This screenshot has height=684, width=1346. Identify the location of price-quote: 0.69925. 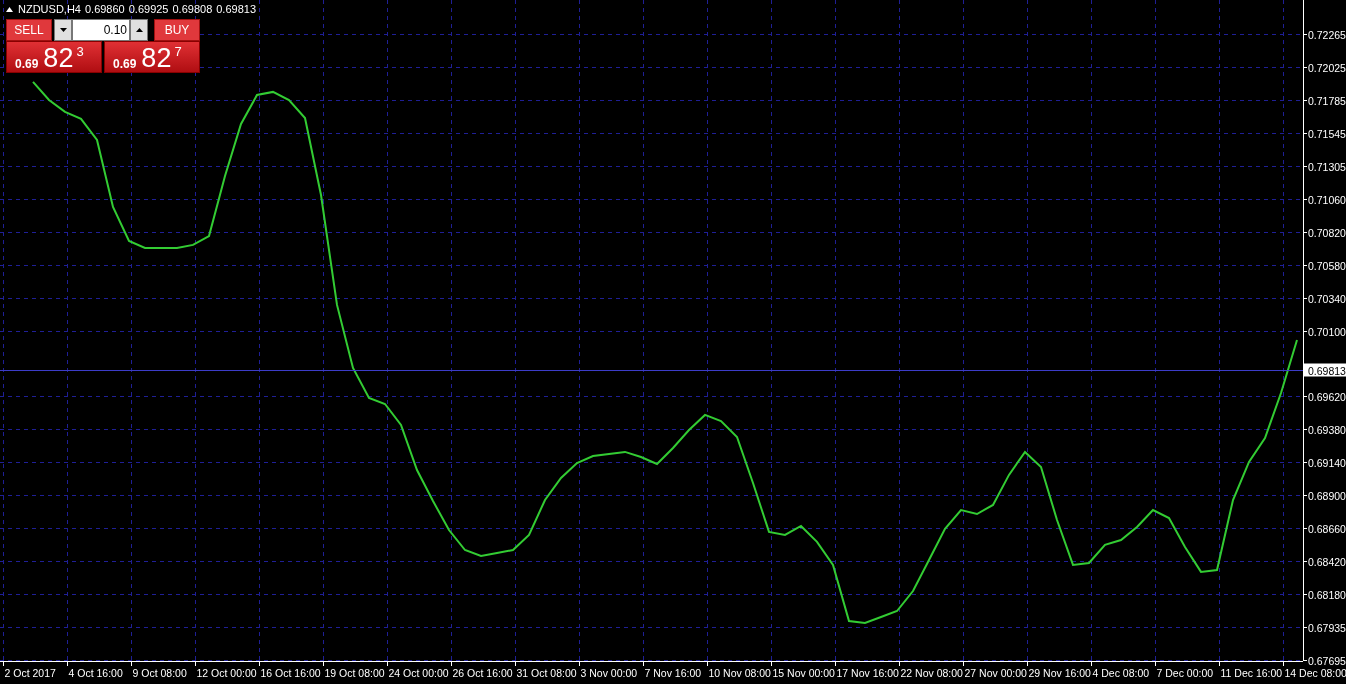
(148, 9).